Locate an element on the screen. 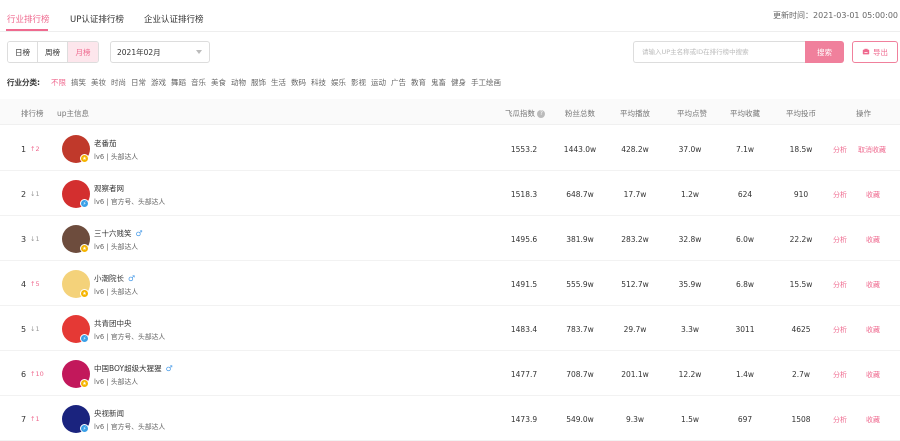 The image size is (900, 441). category-item: 广告 is located at coordinates (398, 82).